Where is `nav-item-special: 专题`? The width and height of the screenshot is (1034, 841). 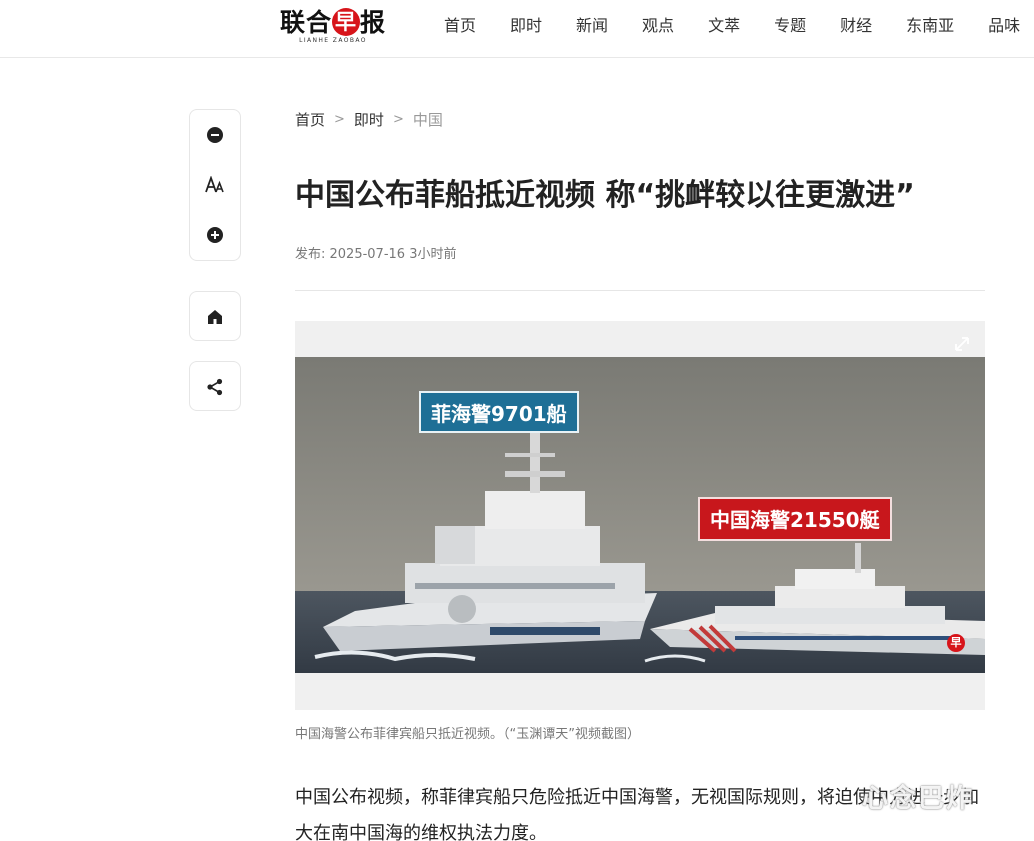
nav-item-special: 专题 is located at coordinates (790, 26).